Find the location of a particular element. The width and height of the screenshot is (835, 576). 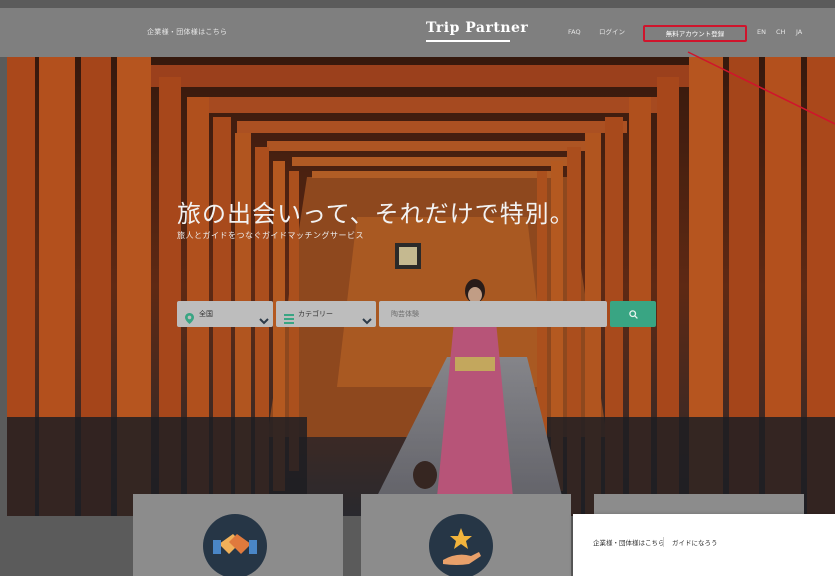

list-icon is located at coordinates (289, 318).